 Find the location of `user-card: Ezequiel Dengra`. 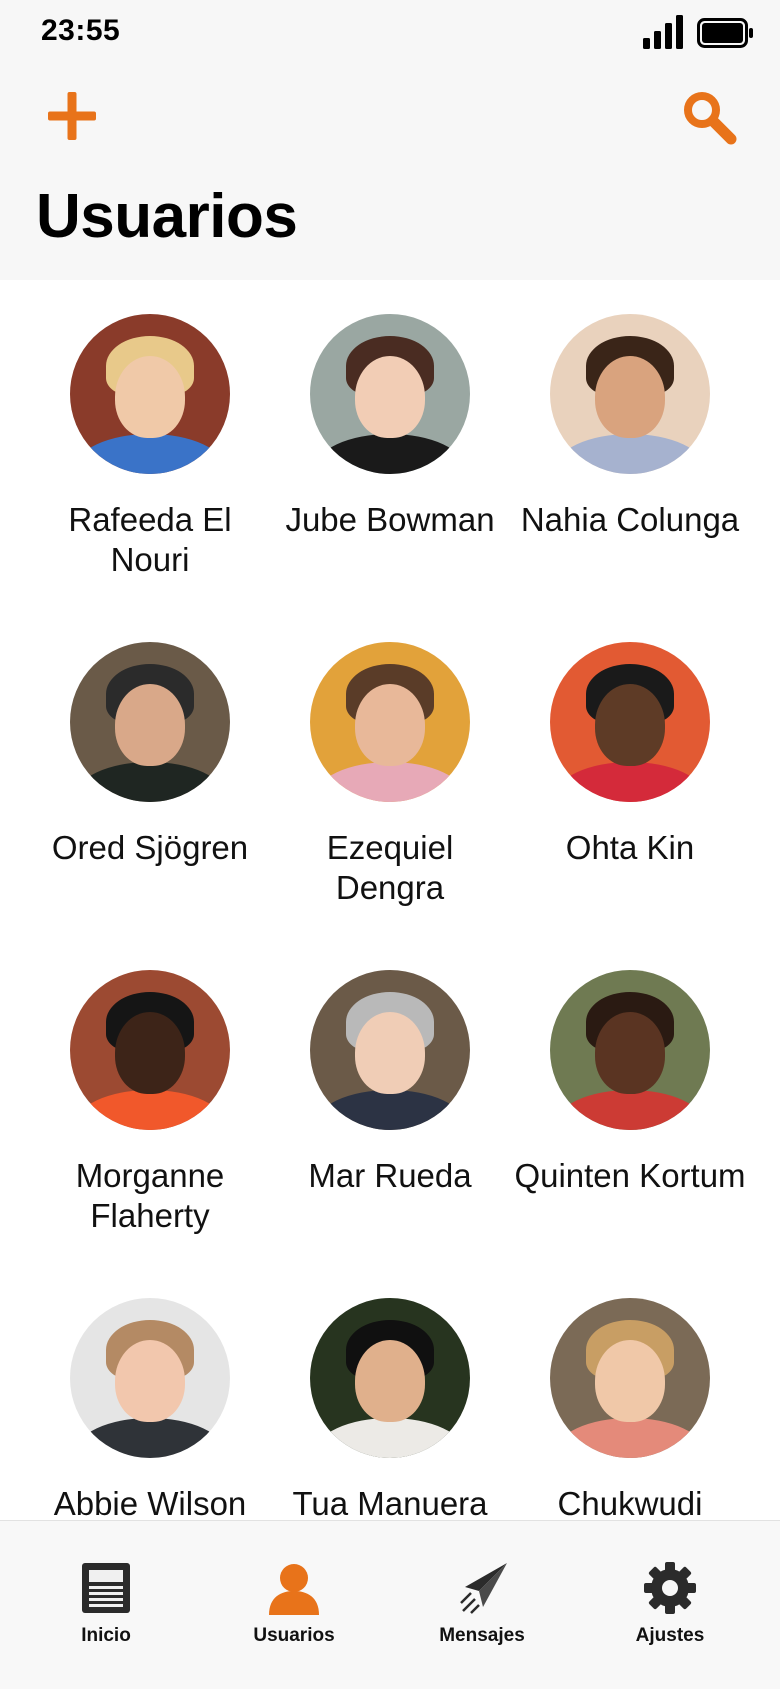

user-card: Ezequiel Dengra is located at coordinates (390, 758).